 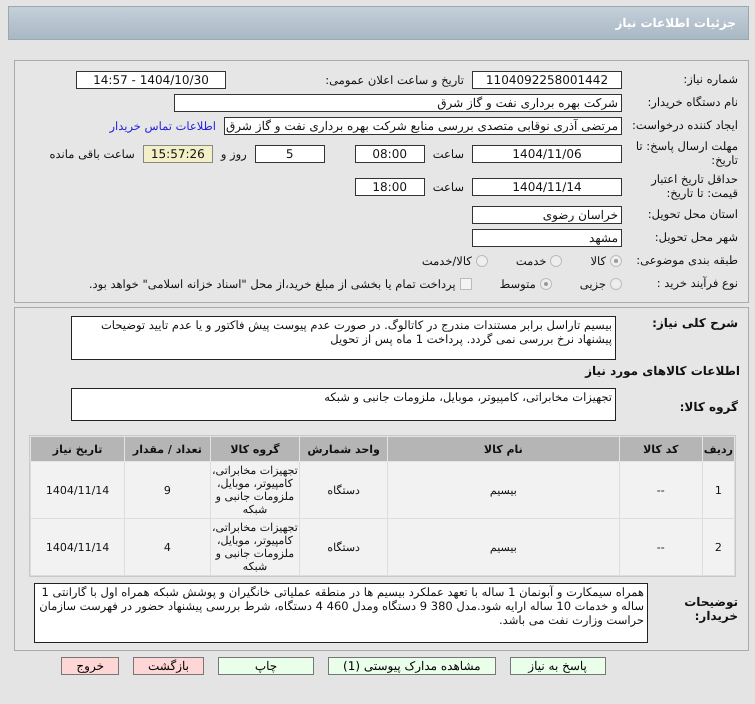 I want to click on field-label: استان محل تحویل:, so click(x=692, y=215).